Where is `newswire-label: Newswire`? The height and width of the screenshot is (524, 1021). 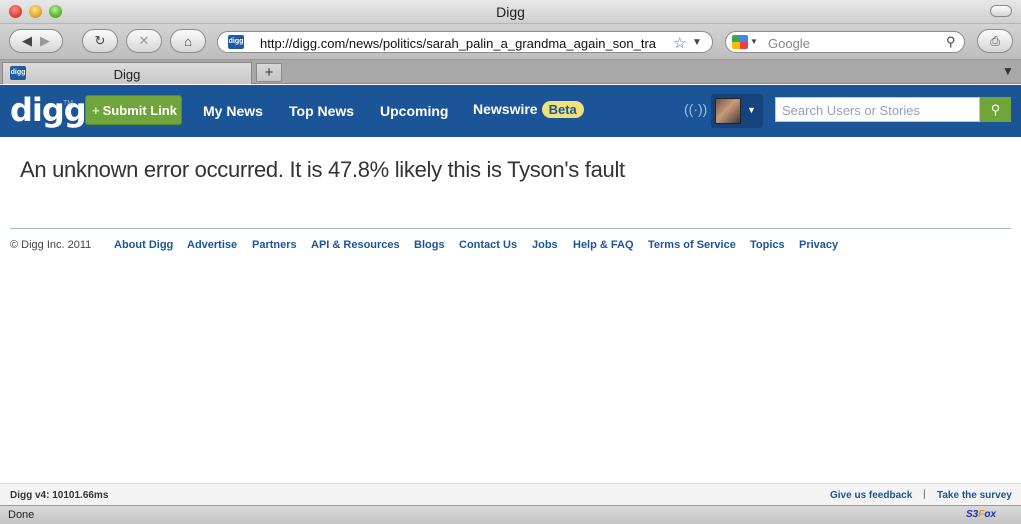
newswire-label: Newswire is located at coordinates (505, 109).